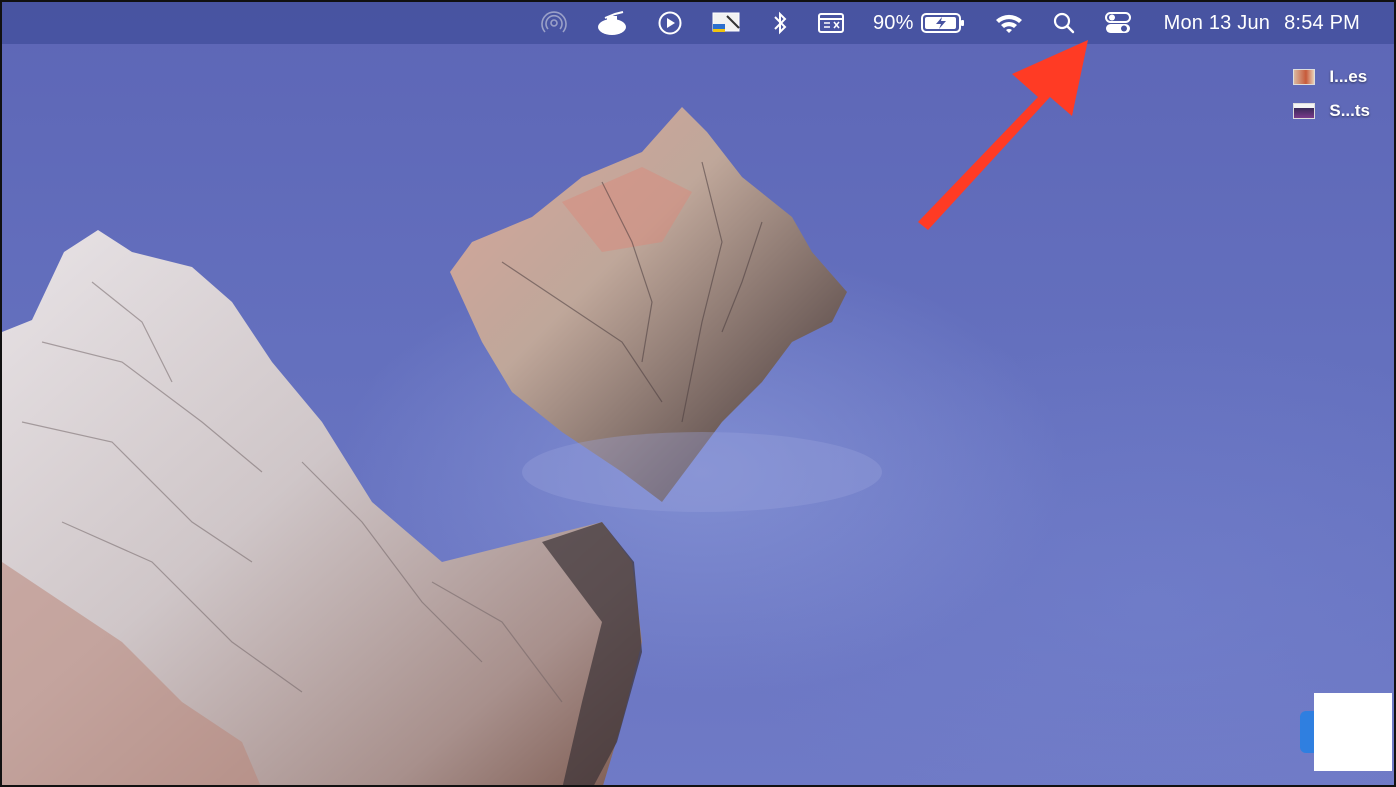  What do you see at coordinates (1353, 732) in the screenshot?
I see `corner-overlay` at bounding box center [1353, 732].